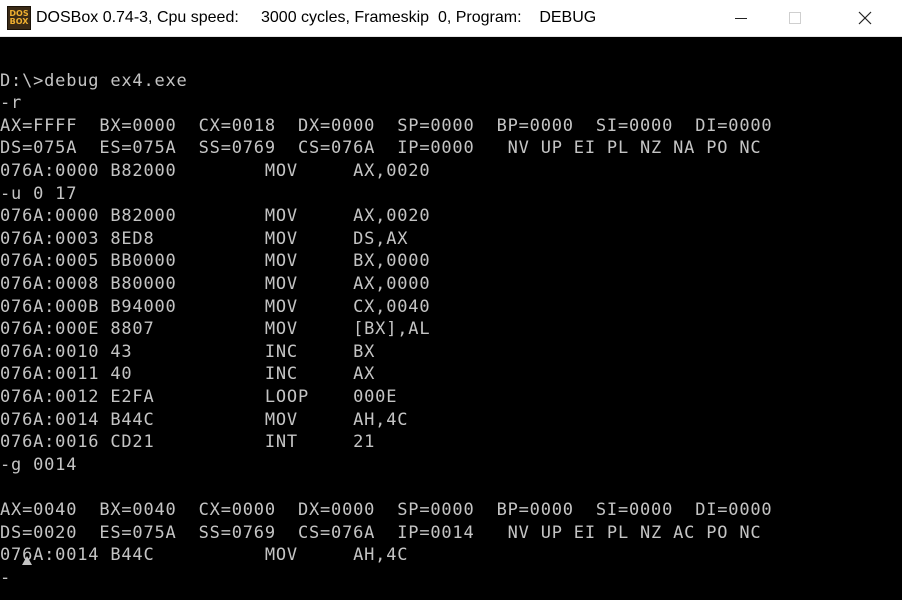 This screenshot has width=902, height=600. I want to click on terminal-line: 076A:0011 40 INC AX, so click(188, 374).